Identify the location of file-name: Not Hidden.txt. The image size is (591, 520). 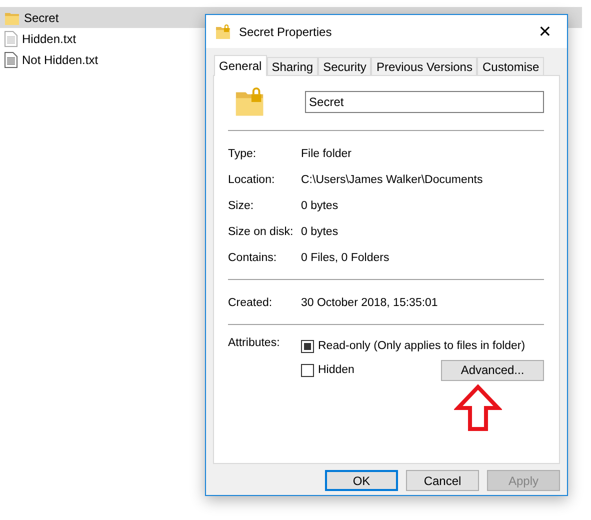
(60, 59).